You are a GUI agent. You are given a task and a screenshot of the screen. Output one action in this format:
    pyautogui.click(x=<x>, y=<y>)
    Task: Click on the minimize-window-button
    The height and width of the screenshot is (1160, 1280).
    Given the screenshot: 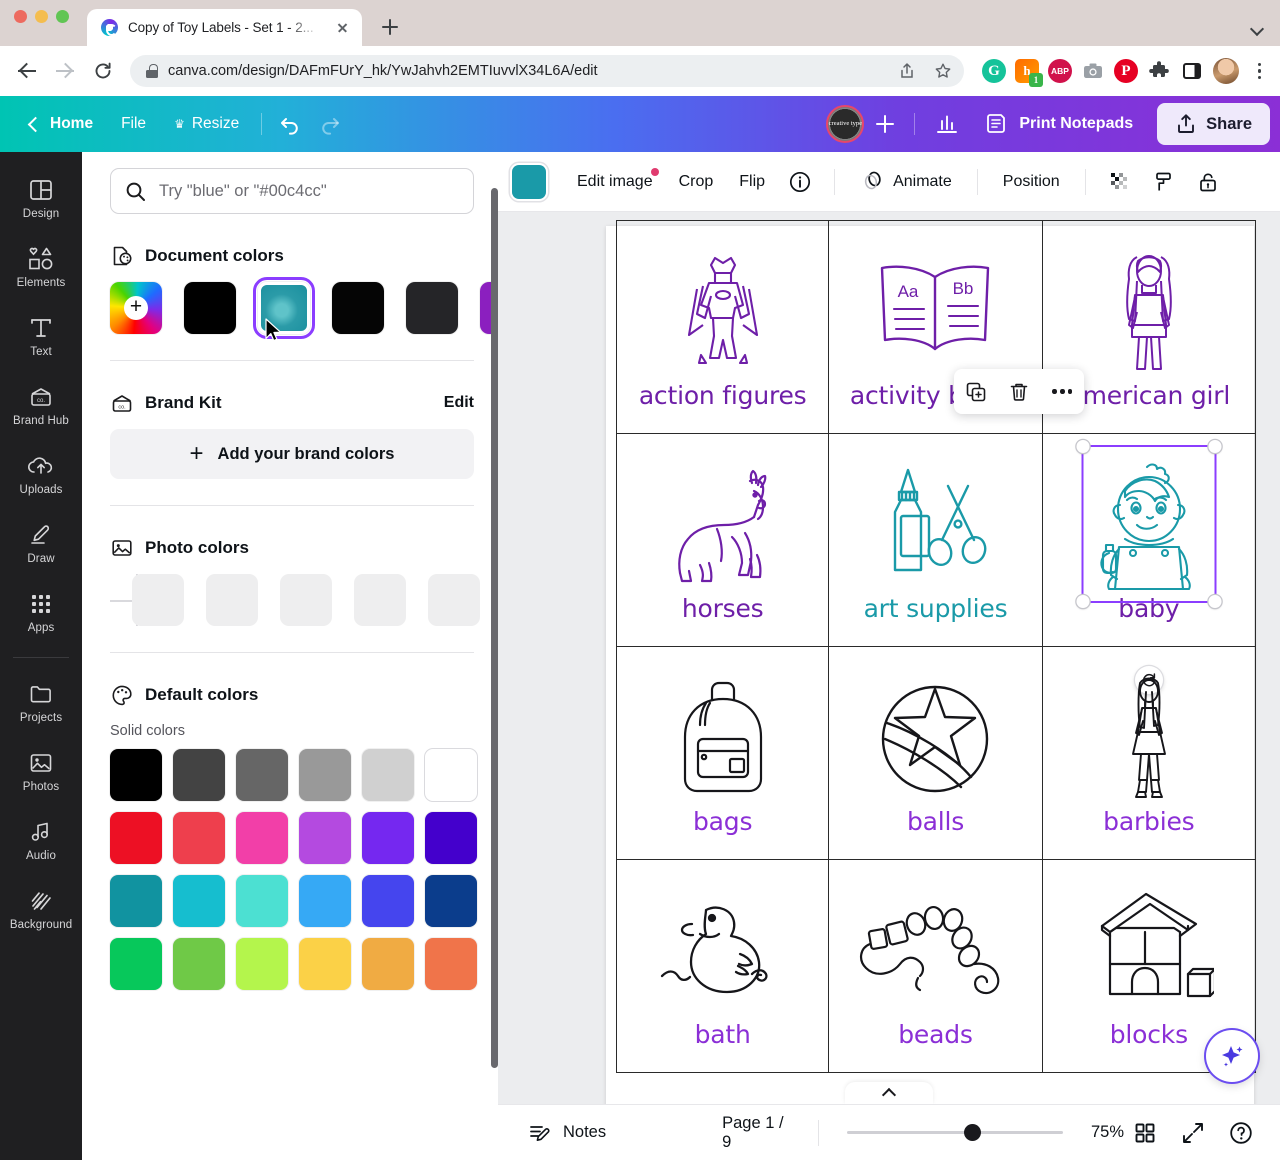 What is the action you would take?
    pyautogui.click(x=41, y=16)
    